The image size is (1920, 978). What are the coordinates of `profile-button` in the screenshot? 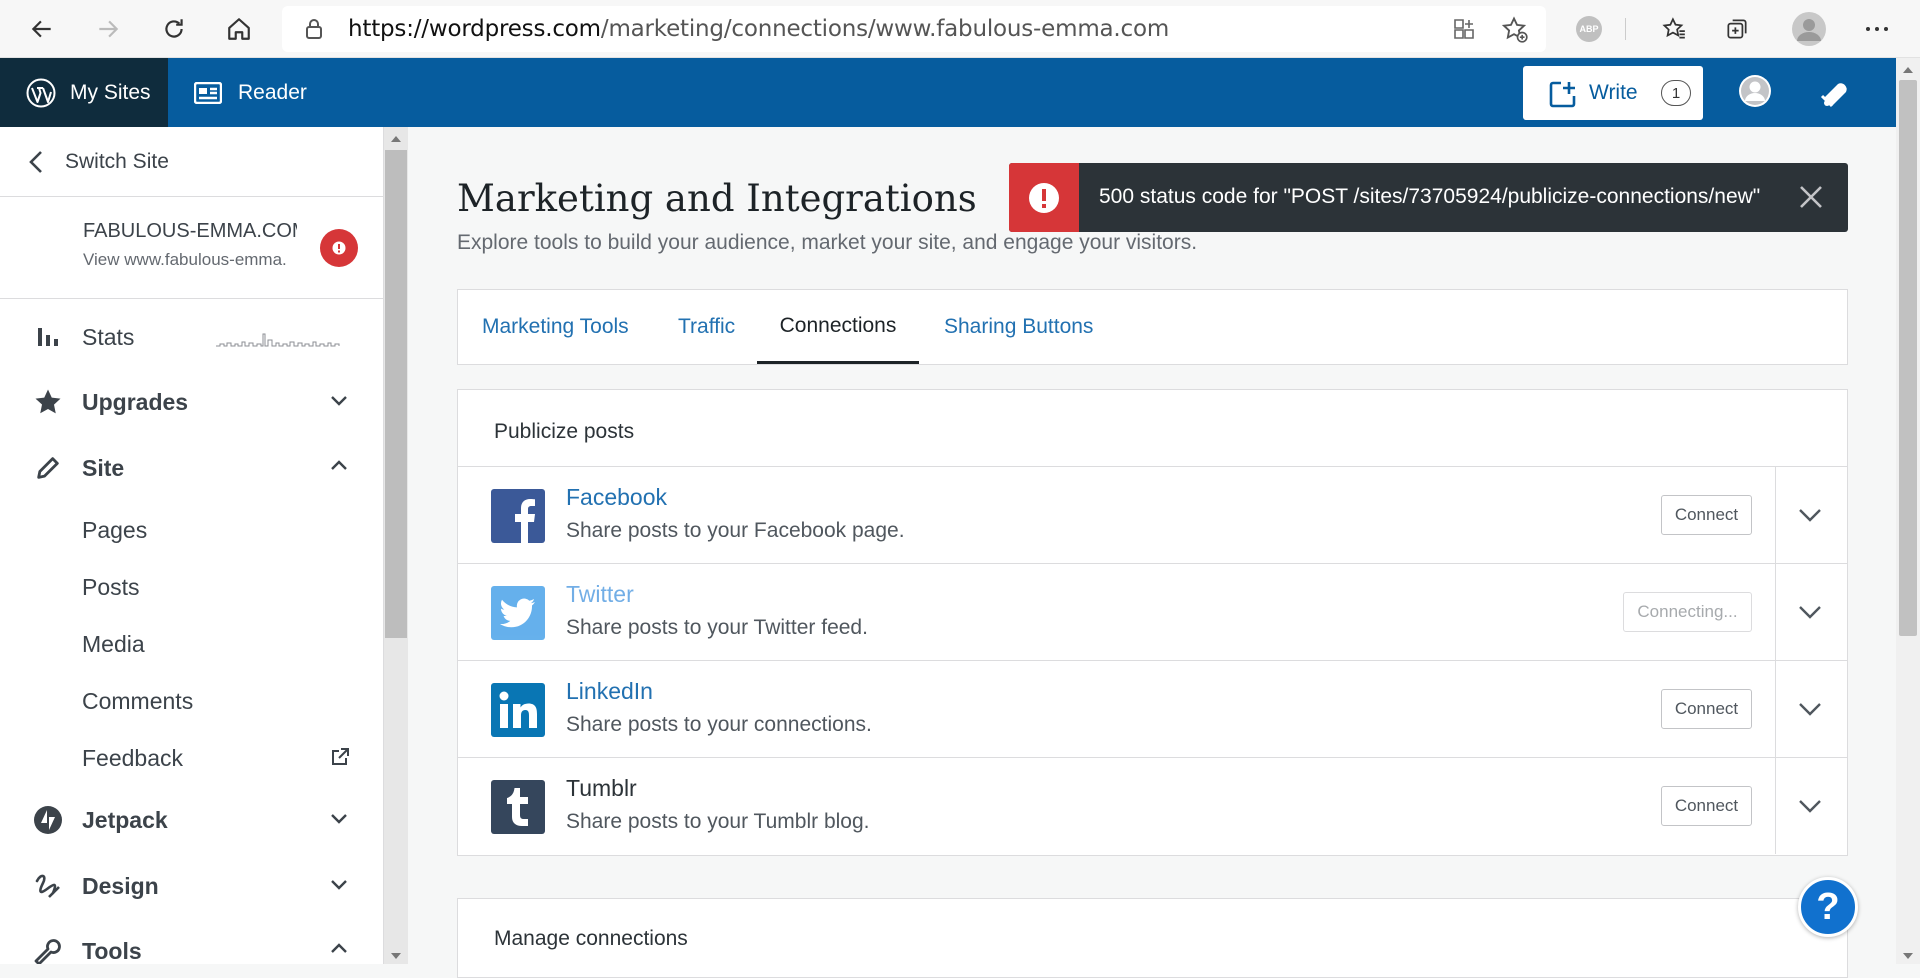 It's located at (1809, 29).